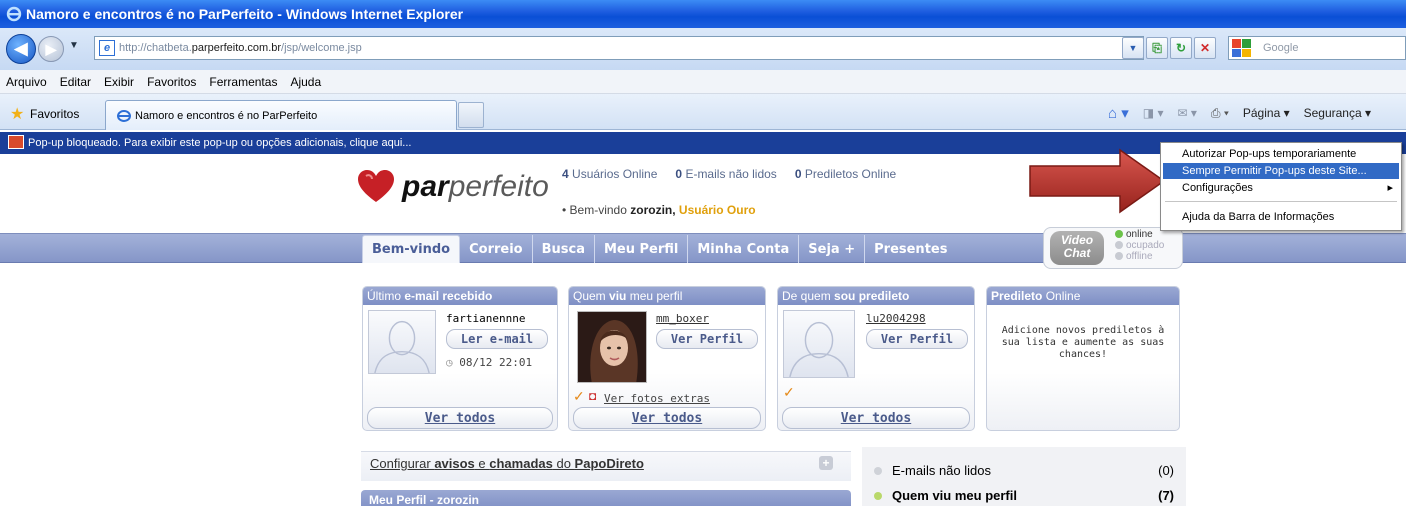 This screenshot has height=506, width=1406. I want to click on read-email-button: Ler e-mail, so click(497, 339).